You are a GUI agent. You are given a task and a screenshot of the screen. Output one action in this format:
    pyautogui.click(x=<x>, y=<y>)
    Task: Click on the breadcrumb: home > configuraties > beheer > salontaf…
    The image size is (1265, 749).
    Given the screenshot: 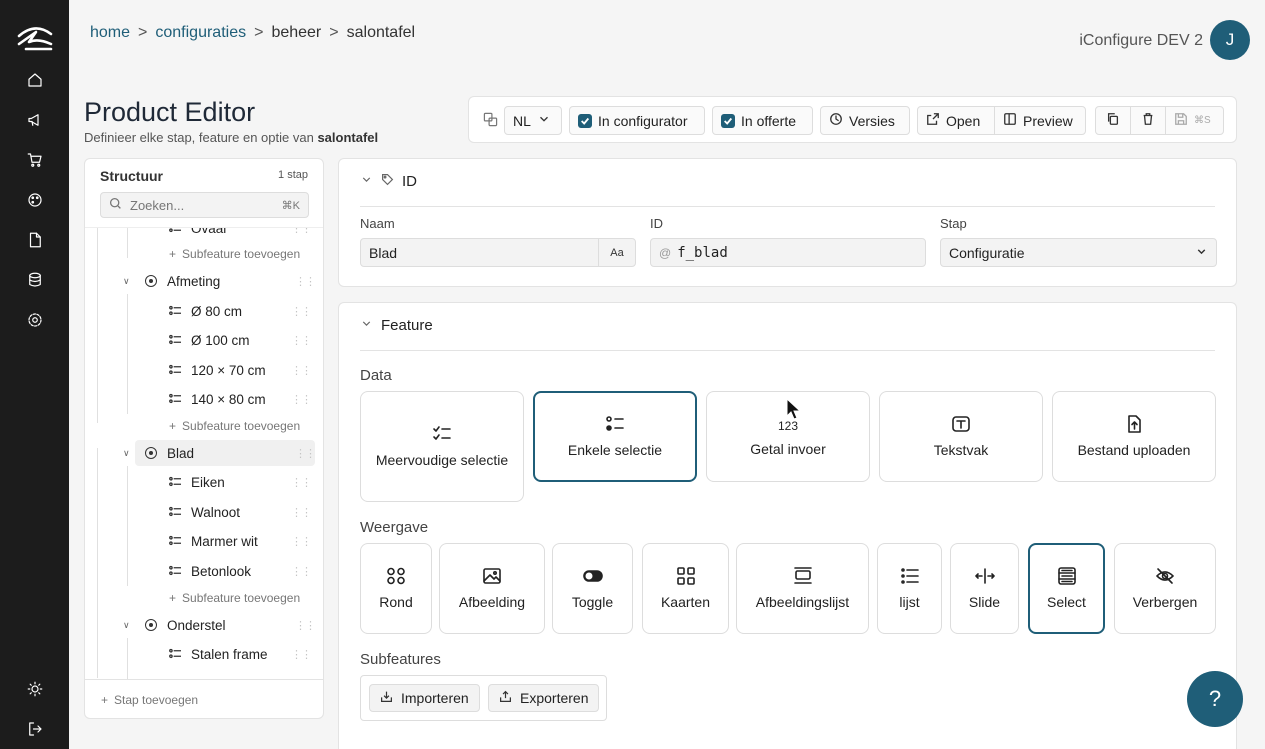 What is the action you would take?
    pyautogui.click(x=252, y=33)
    